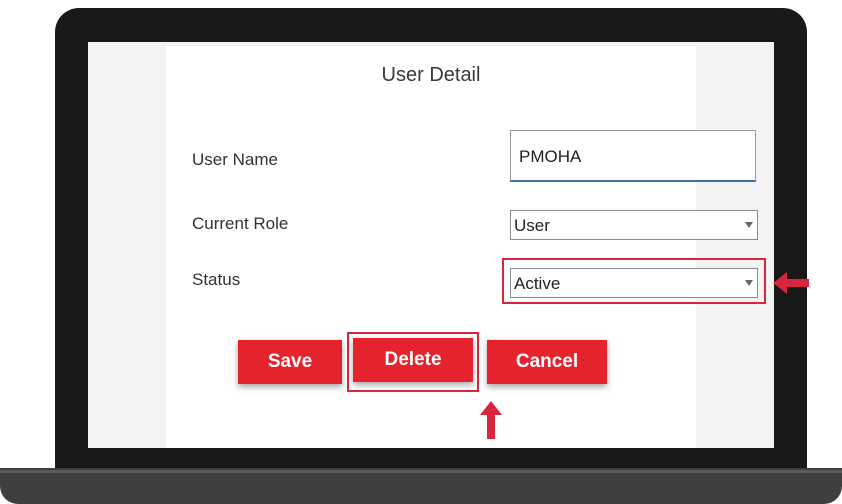 The height and width of the screenshot is (504, 842). I want to click on current-role-select: User, so click(634, 225).